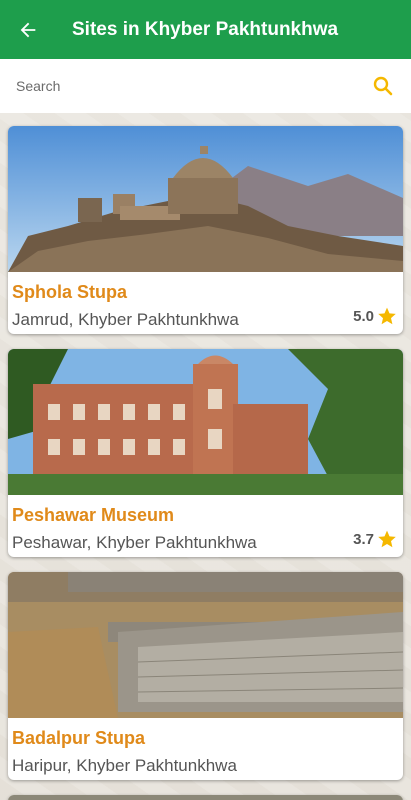 The width and height of the screenshot is (411, 800). Describe the element at coordinates (181, 86) in the screenshot. I see `search-input` at that location.